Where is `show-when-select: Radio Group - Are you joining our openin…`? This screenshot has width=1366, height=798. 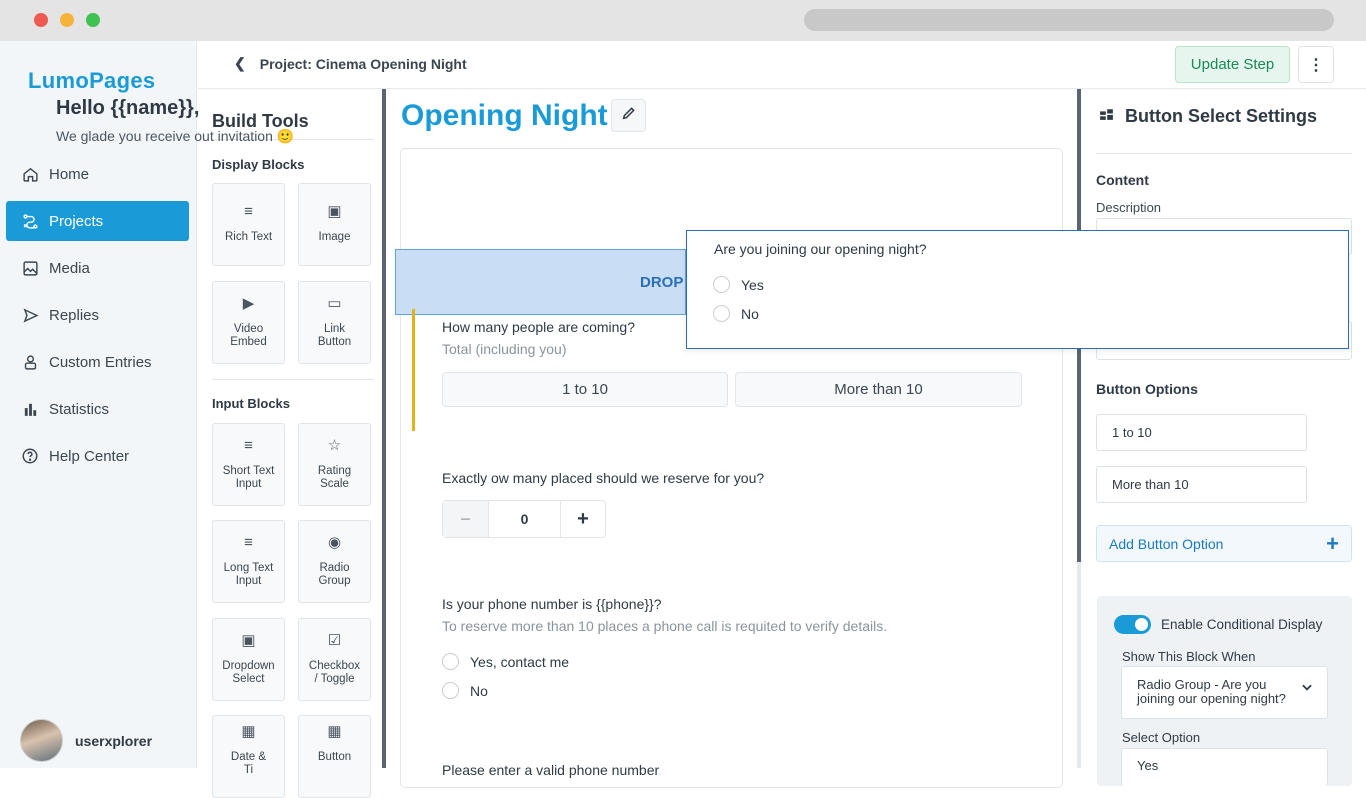
show-when-select: Radio Group - Are you joining our openin… is located at coordinates (1224, 692).